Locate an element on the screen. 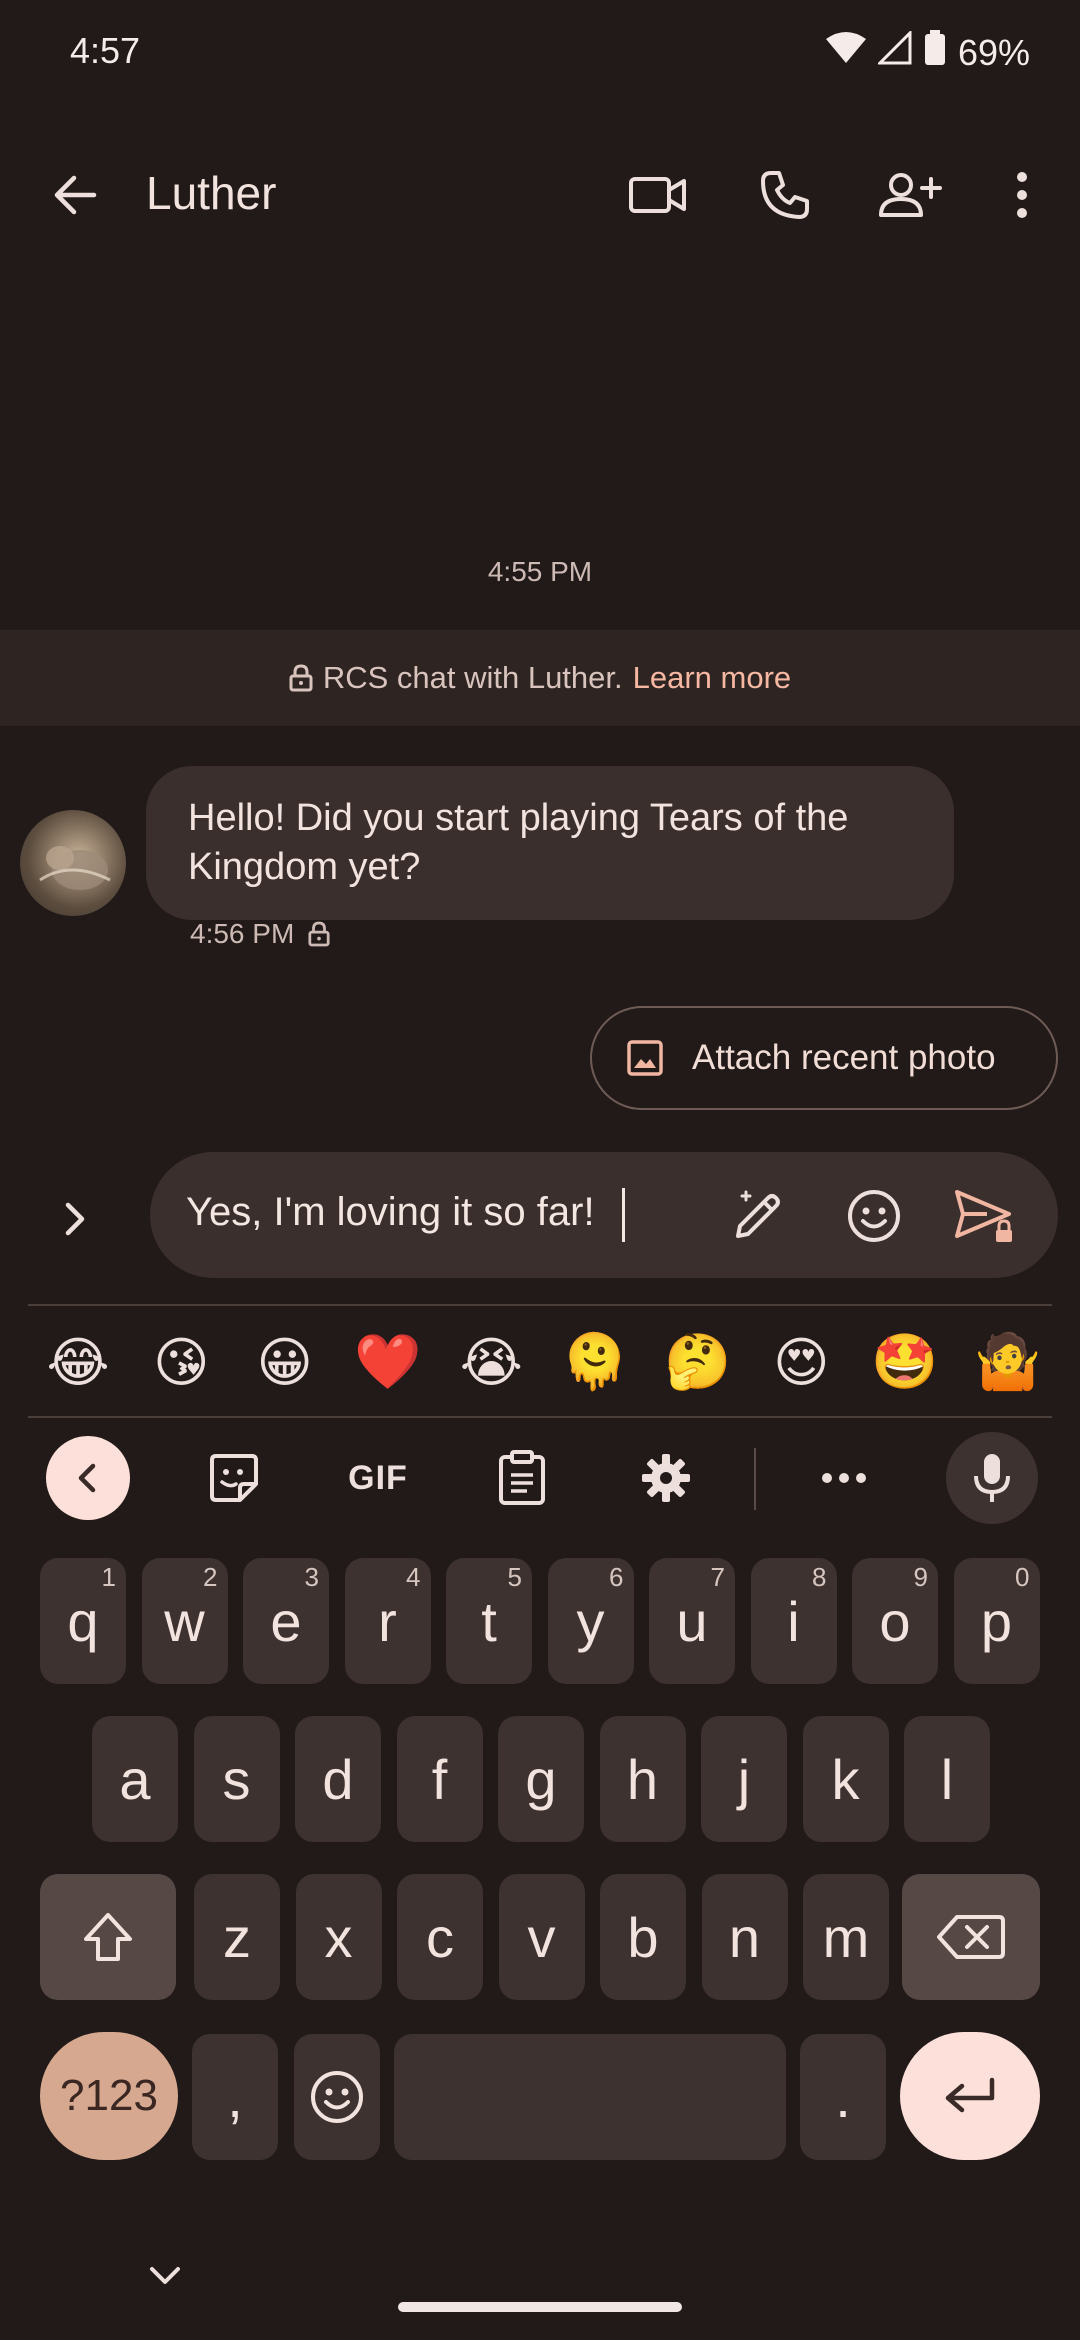 This screenshot has height=2340, width=1080. key-label: w is located at coordinates (184, 1621).